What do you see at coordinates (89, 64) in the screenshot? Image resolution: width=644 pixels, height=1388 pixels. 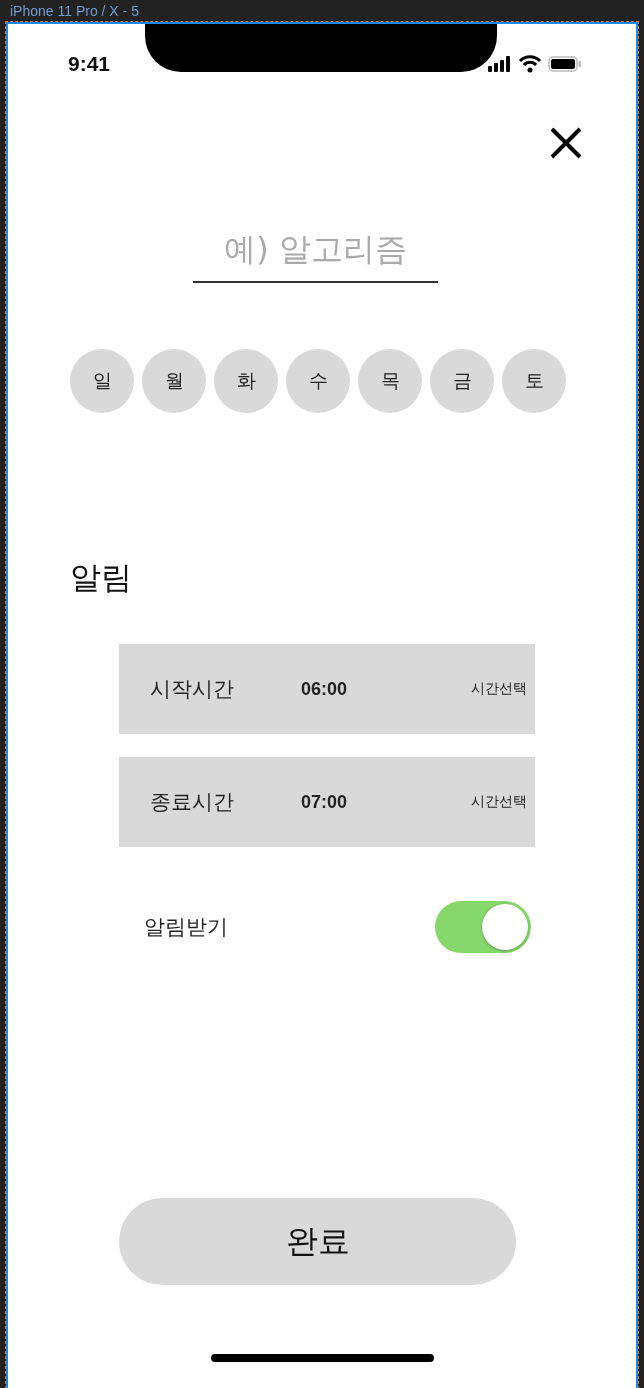 I see `status-time: 9:41` at bounding box center [89, 64].